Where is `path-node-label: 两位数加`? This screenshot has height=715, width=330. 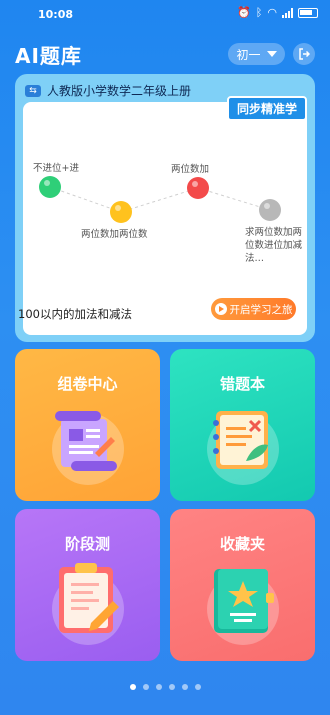 path-node-label: 两位数加 is located at coordinates (190, 169).